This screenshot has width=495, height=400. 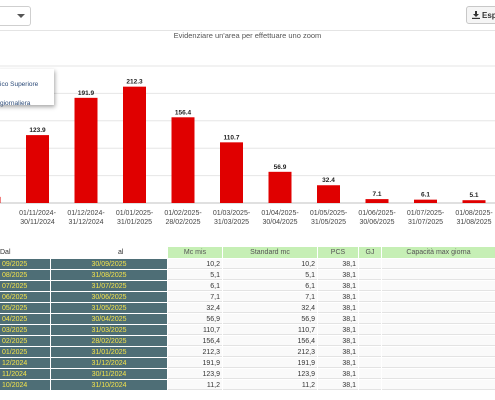 What do you see at coordinates (25, 352) in the screenshot?
I see `cell-dal: 01/2025` at bounding box center [25, 352].